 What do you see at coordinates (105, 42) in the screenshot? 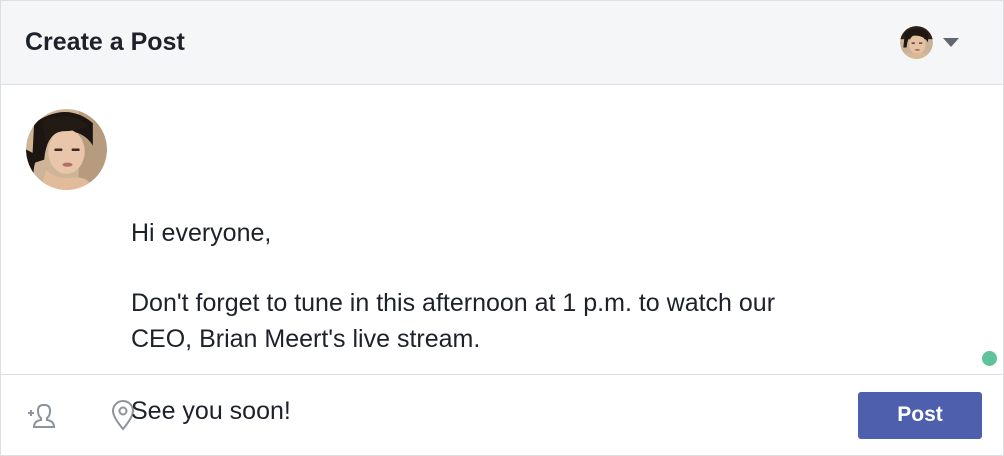
I see `page-title: Create a Post` at bounding box center [105, 42].